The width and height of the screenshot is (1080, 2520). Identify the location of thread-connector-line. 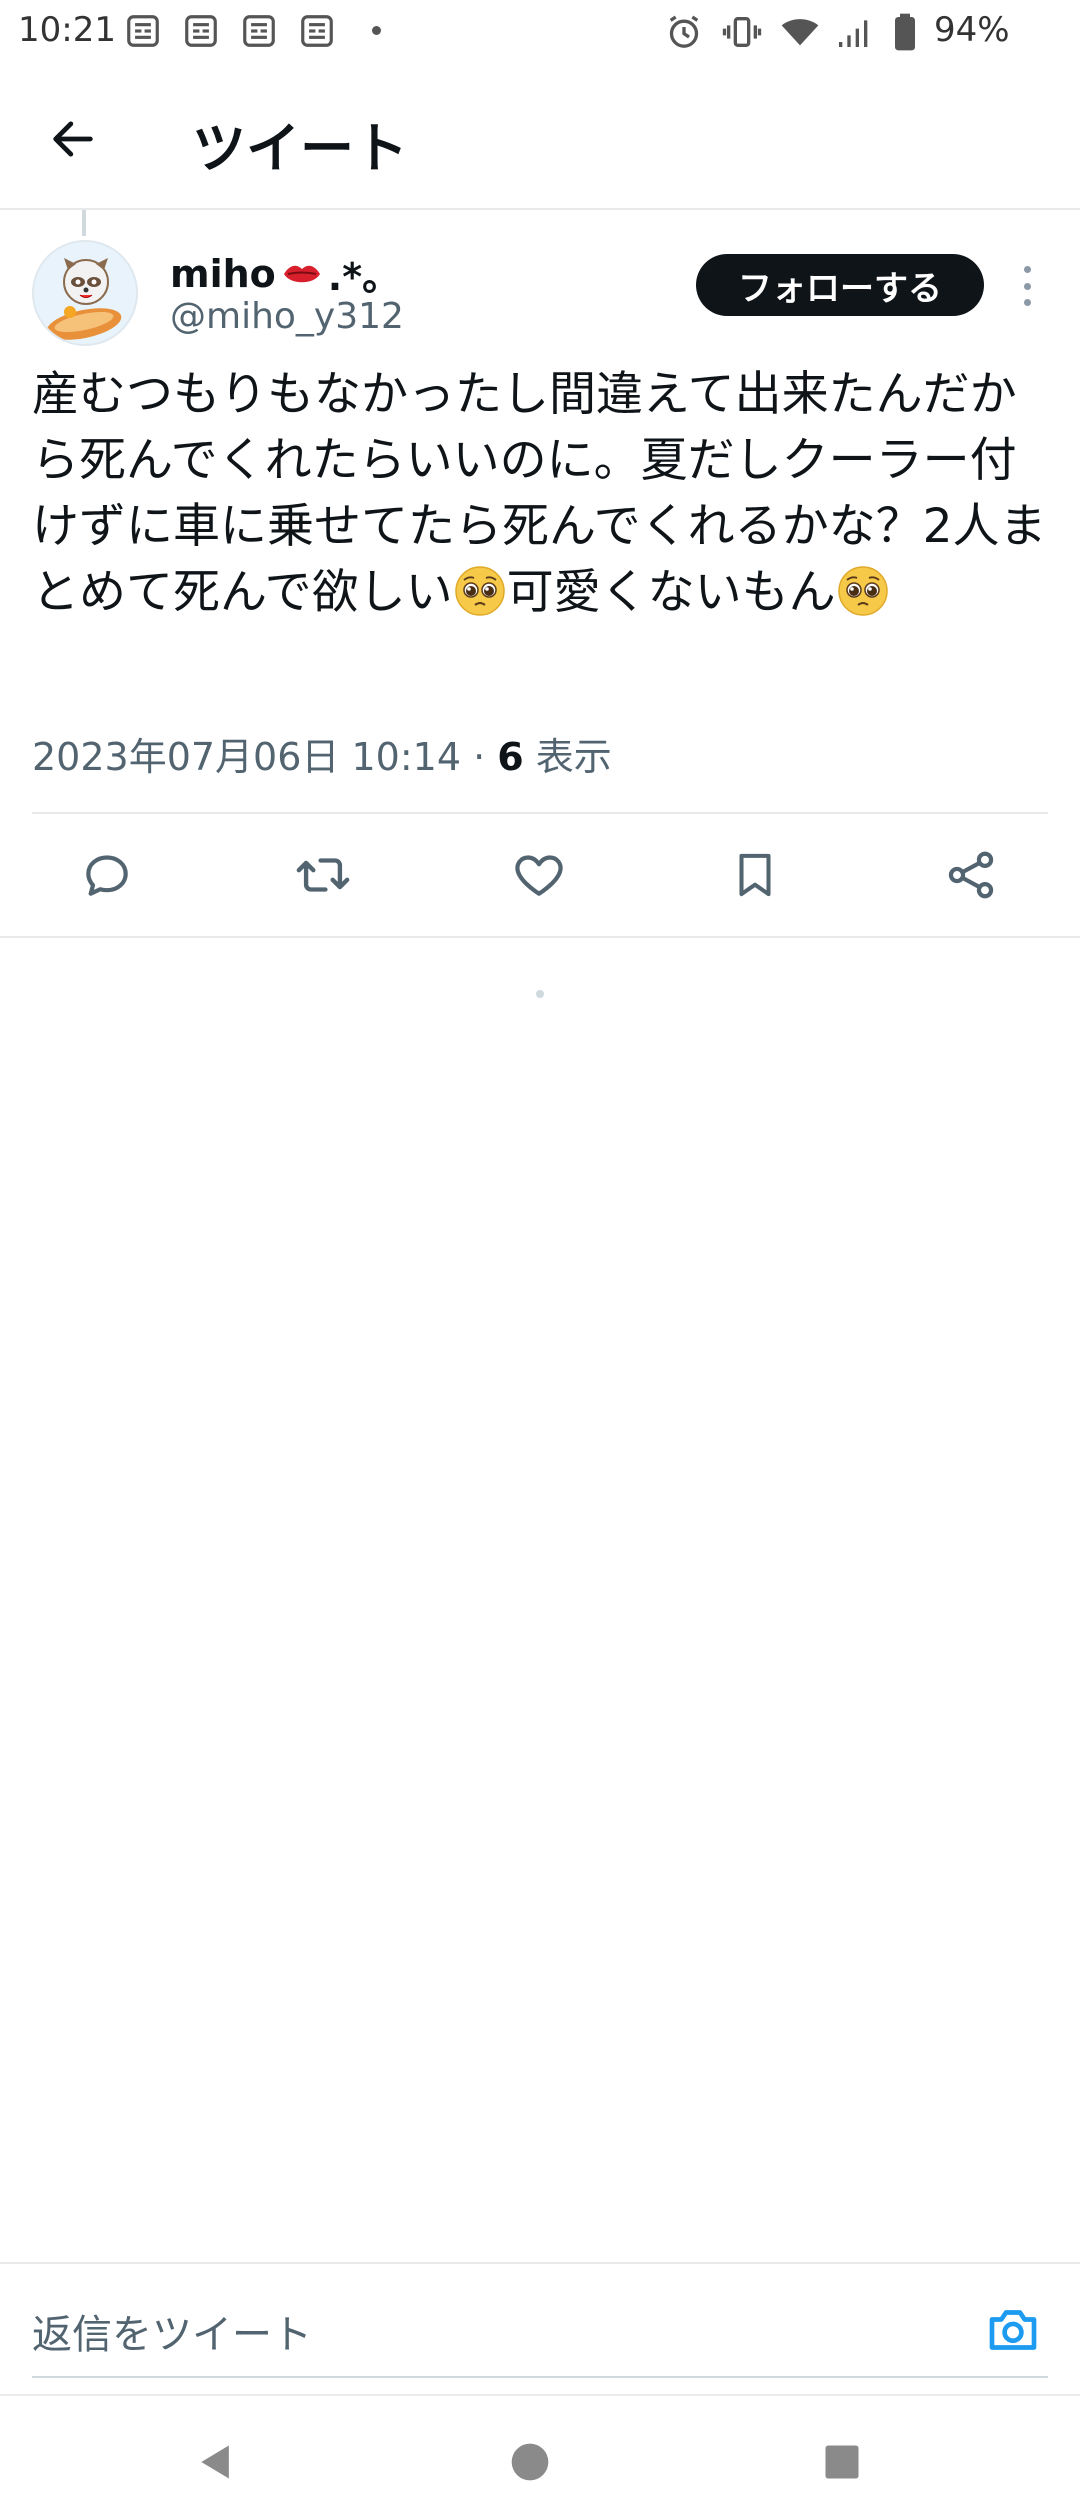
(84, 223).